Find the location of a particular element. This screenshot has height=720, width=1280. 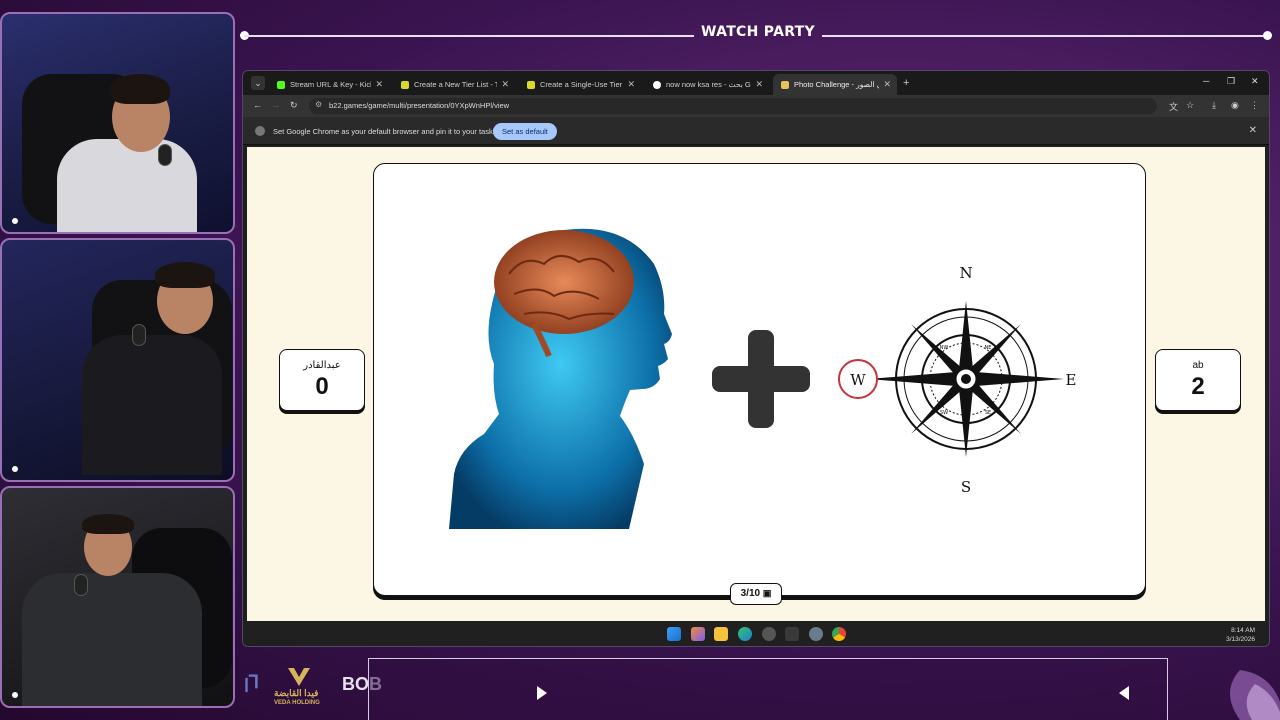

compass-east: E is located at coordinates (1071, 380).